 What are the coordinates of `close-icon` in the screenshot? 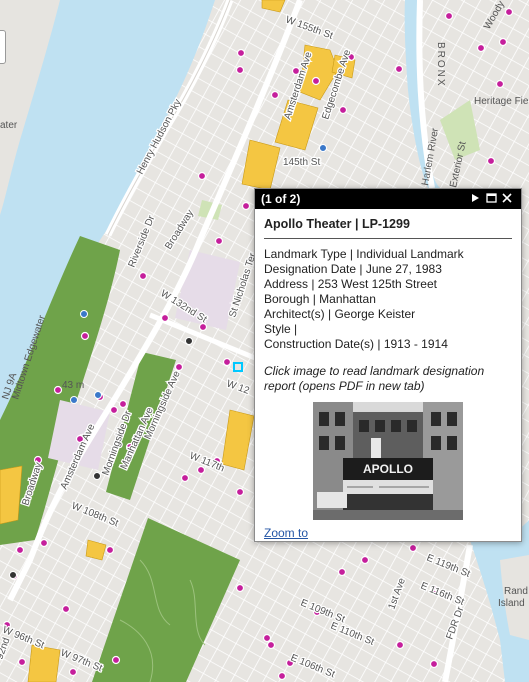 It's located at (507, 199).